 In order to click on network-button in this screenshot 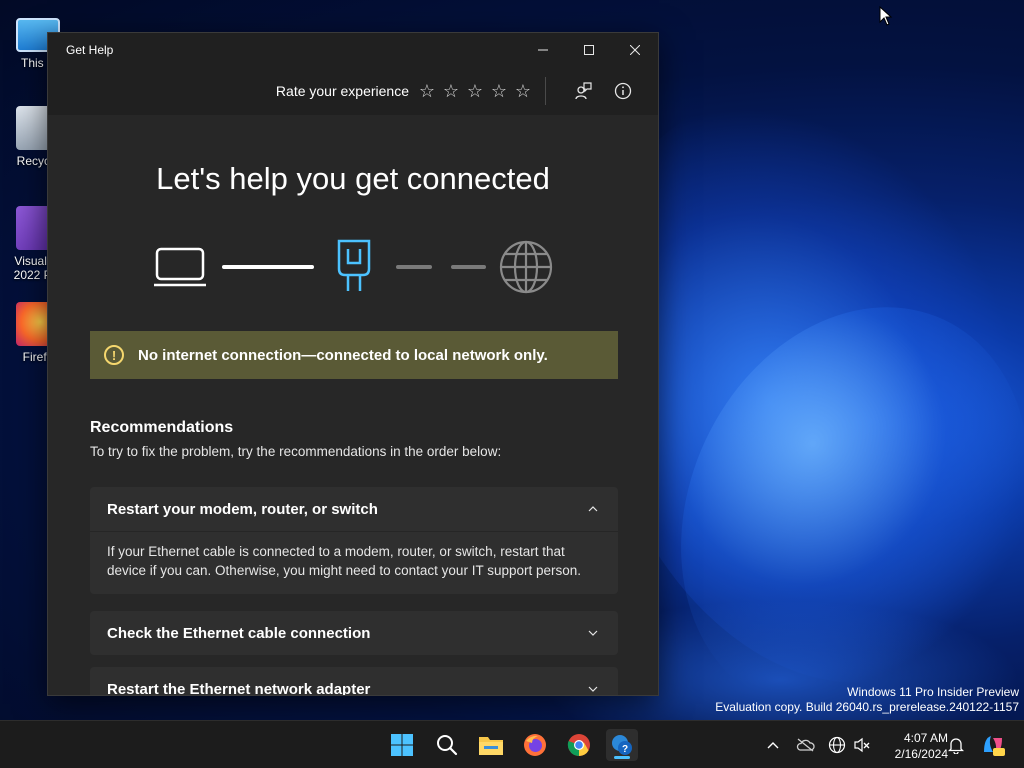, I will do `click(837, 745)`.